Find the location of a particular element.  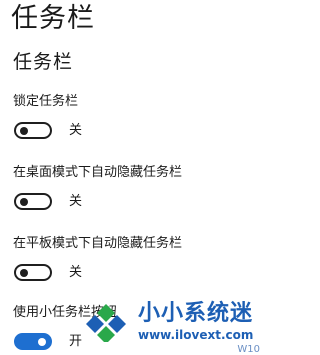

watermark: 小小系统迷 www.ilovext.com W10 is located at coordinates (175, 327).